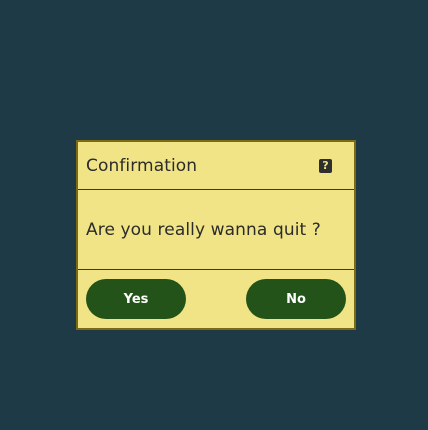 This screenshot has height=430, width=428. I want to click on dialog-body: Are you really wanna quit ?, so click(216, 230).